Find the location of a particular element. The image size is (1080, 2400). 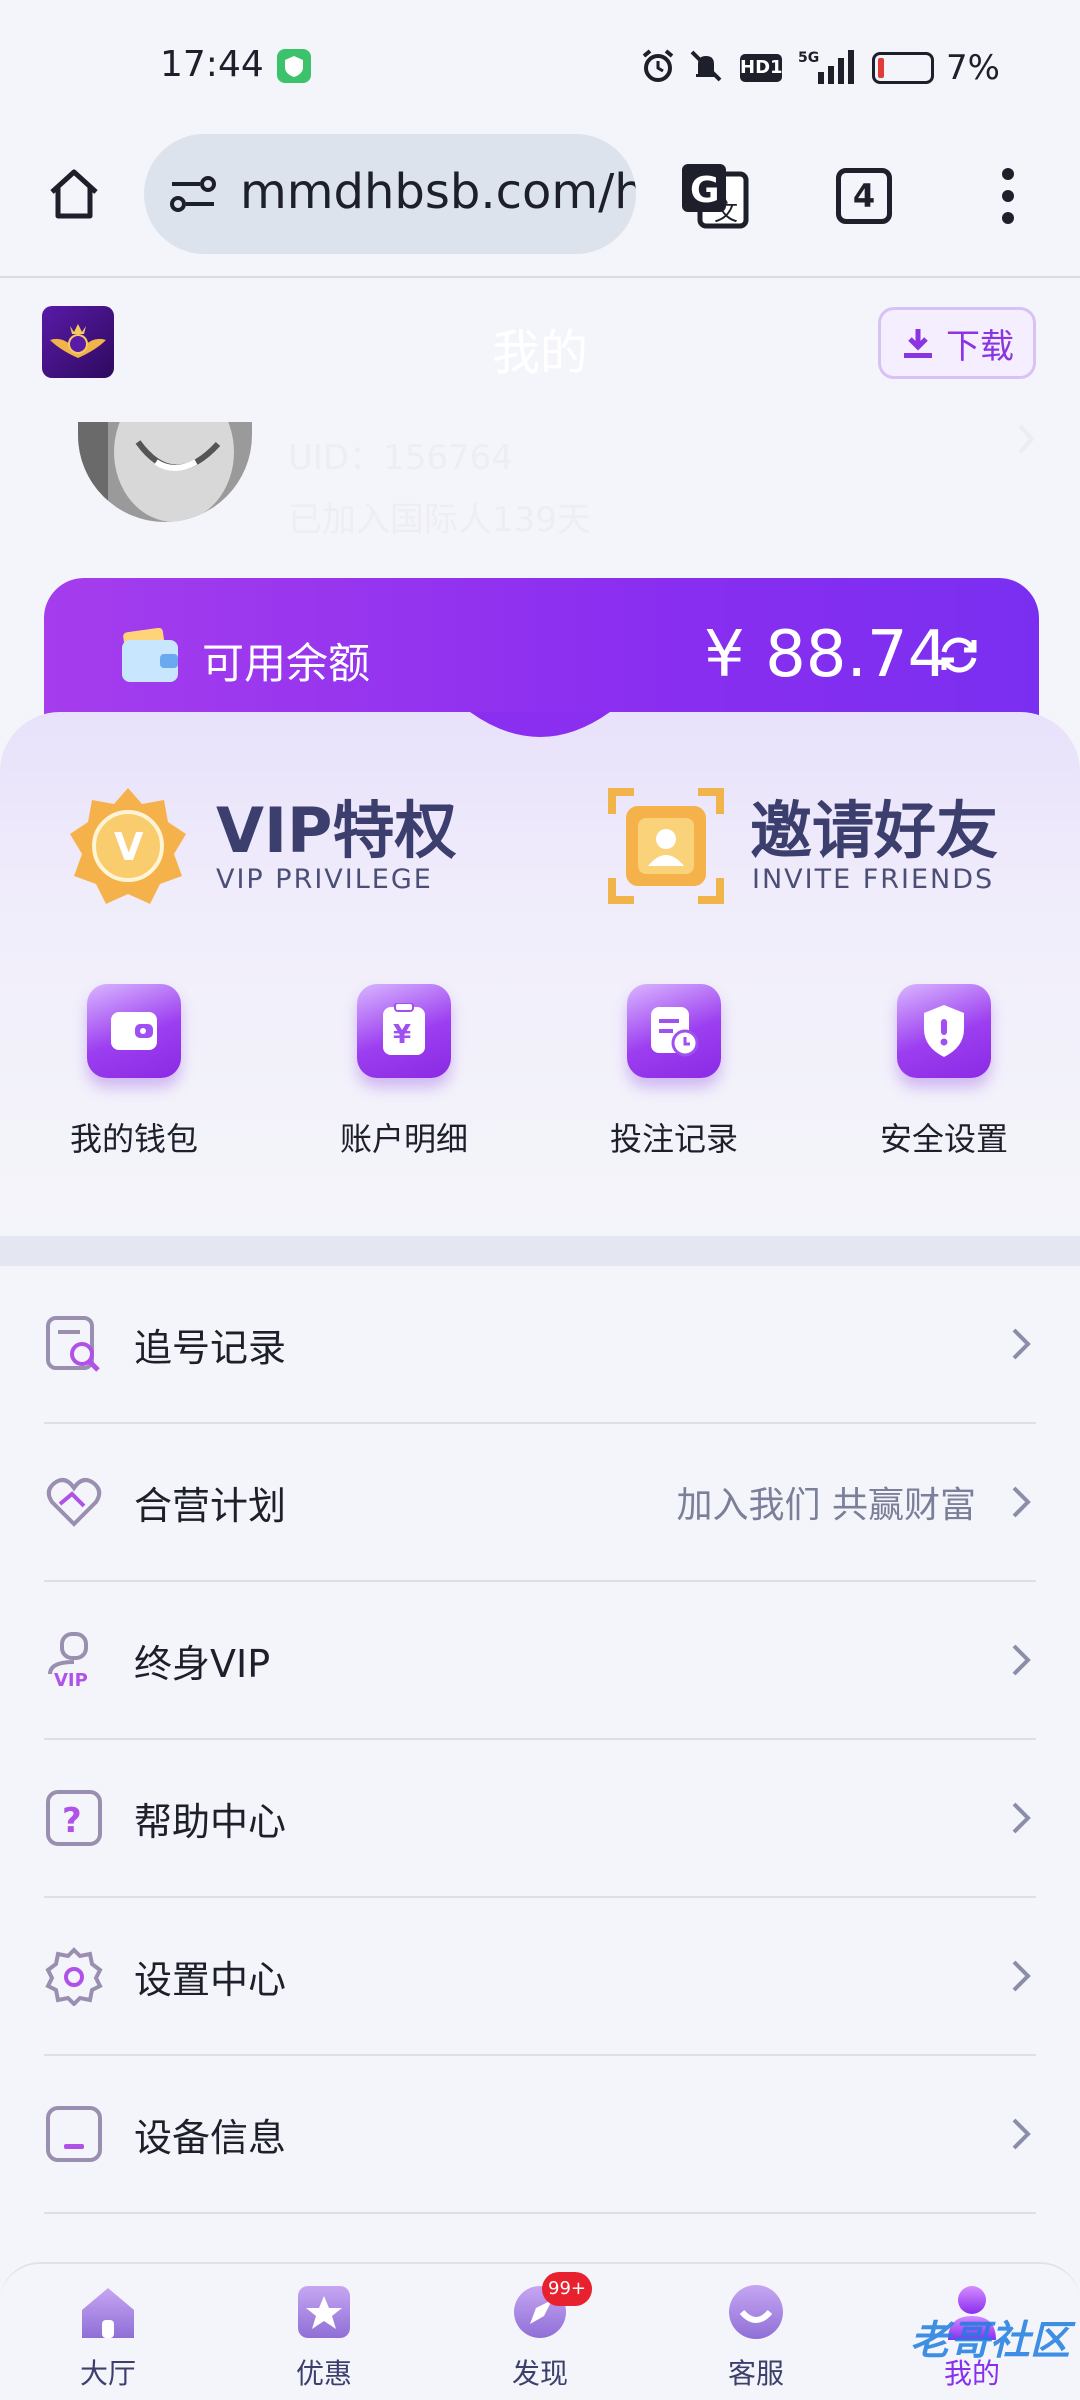

nav-customer-service: 客服 is located at coordinates (756, 2337).